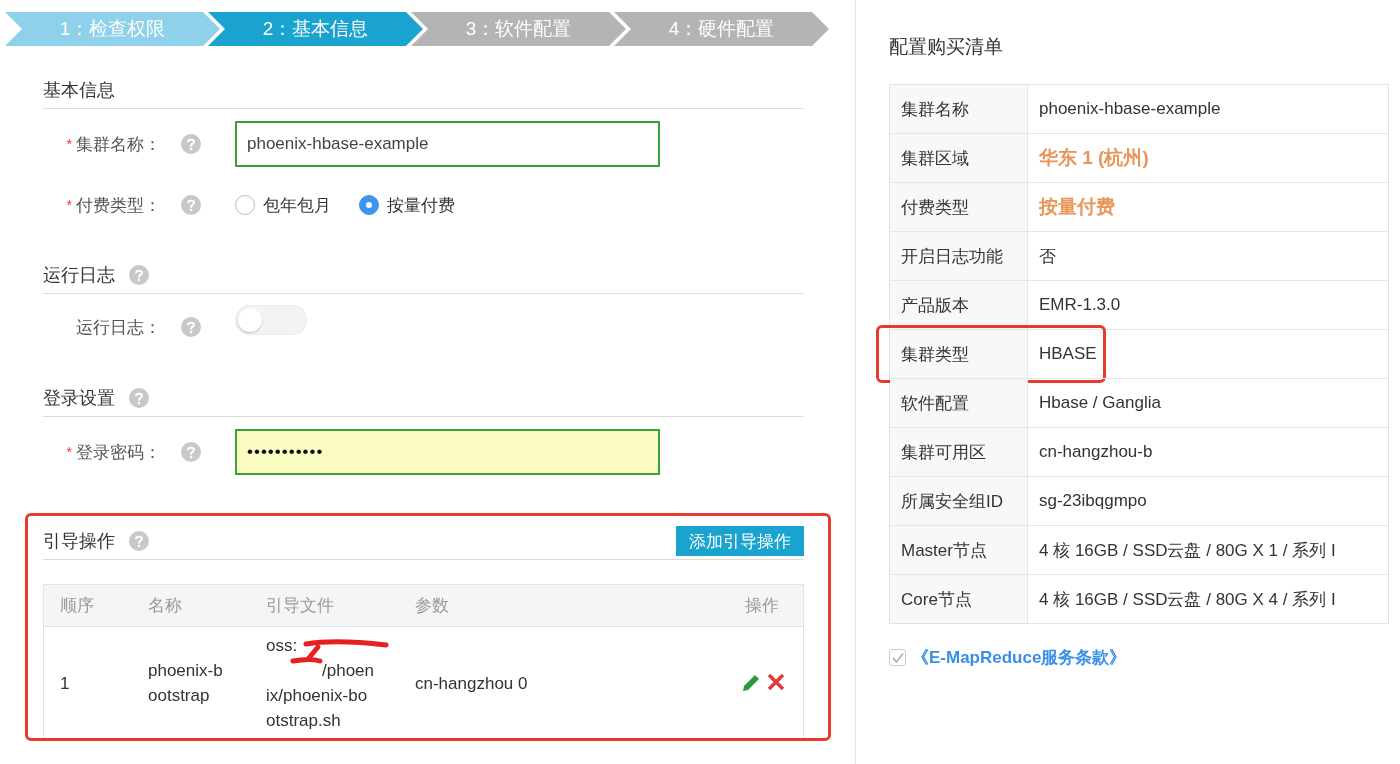 This screenshot has height=764, width=1400. What do you see at coordinates (959, 599) in the screenshot?
I see `summary-label: Core节点` at bounding box center [959, 599].